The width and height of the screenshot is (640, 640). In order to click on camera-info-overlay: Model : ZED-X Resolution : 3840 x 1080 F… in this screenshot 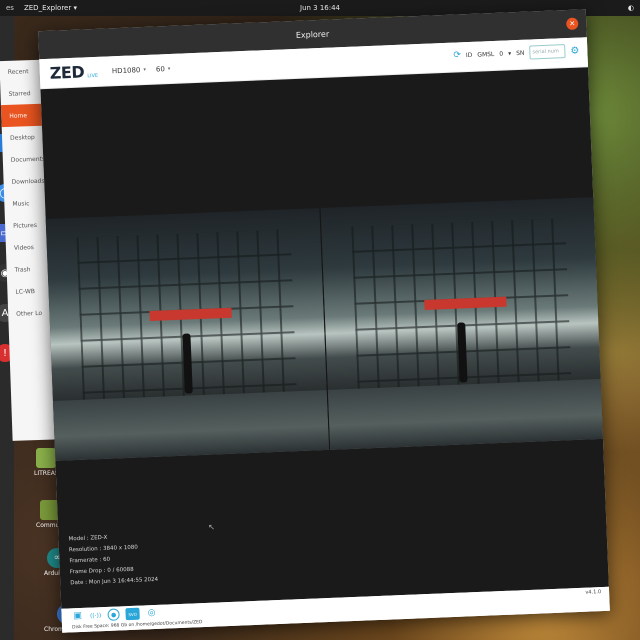, I will do `click(113, 560)`.